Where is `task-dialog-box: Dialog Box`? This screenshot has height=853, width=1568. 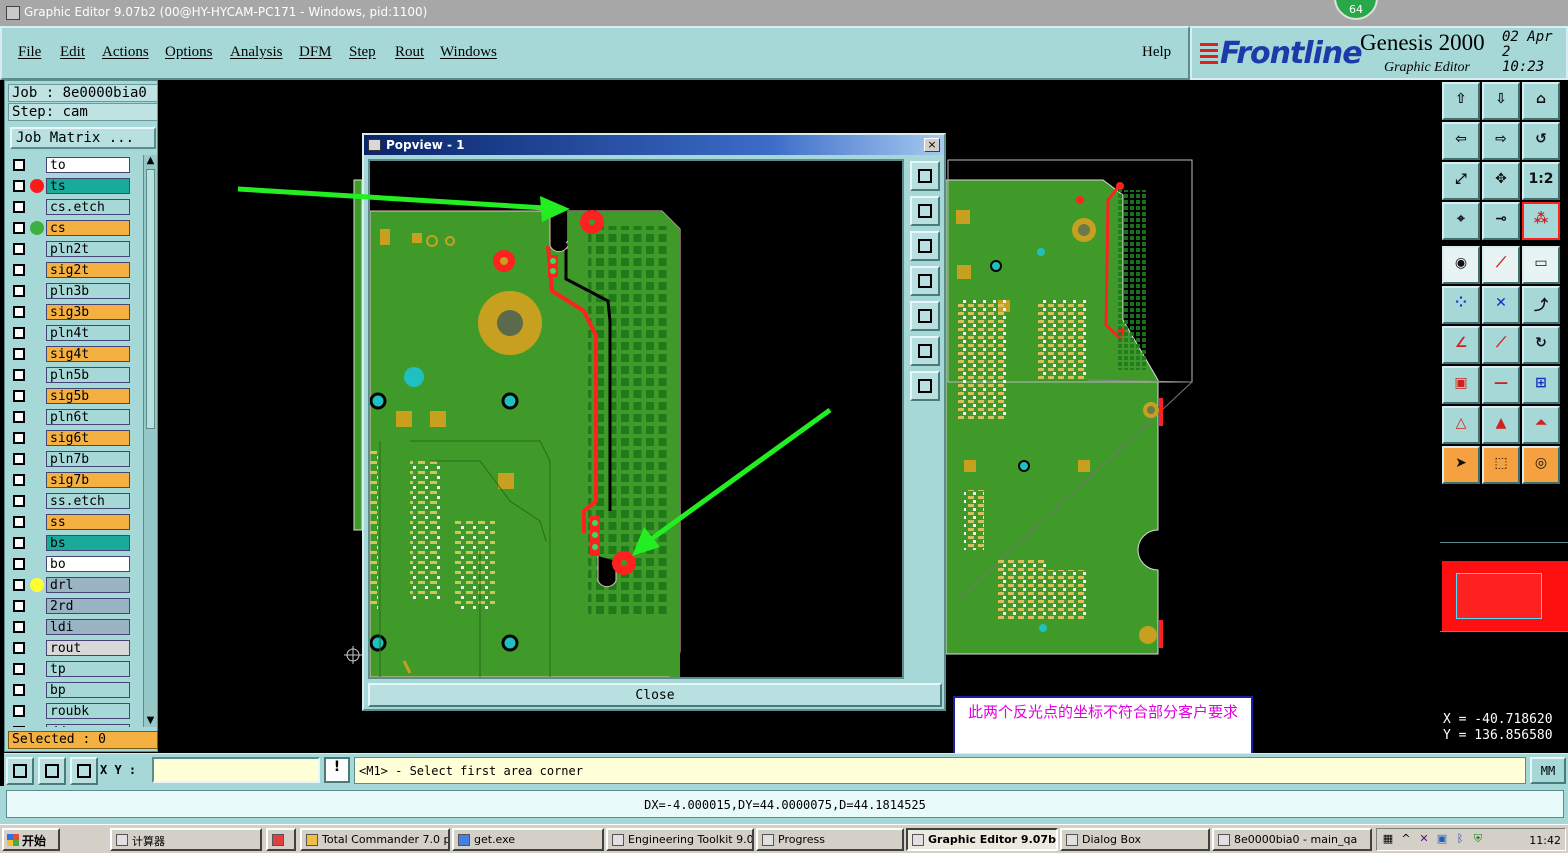 task-dialog-box: Dialog Box is located at coordinates (1135, 839).